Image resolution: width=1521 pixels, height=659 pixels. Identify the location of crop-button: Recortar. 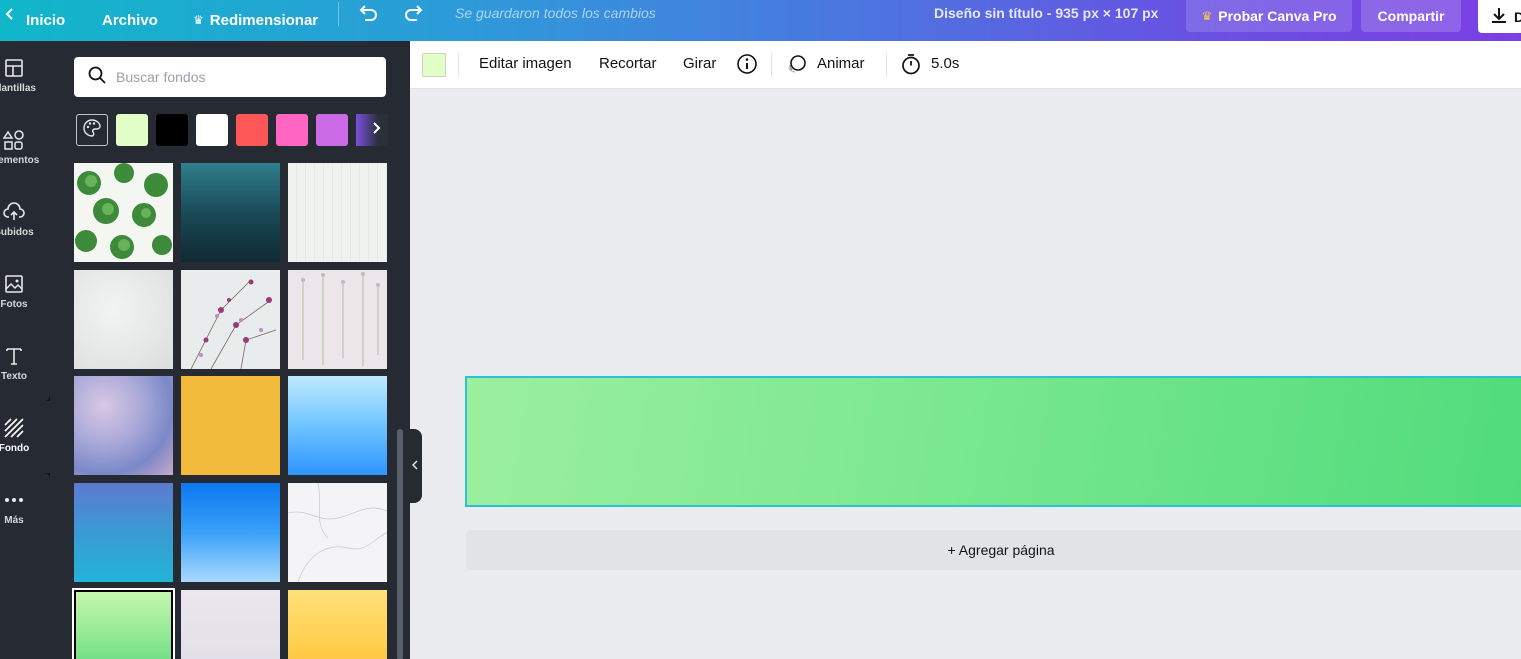
(628, 63).